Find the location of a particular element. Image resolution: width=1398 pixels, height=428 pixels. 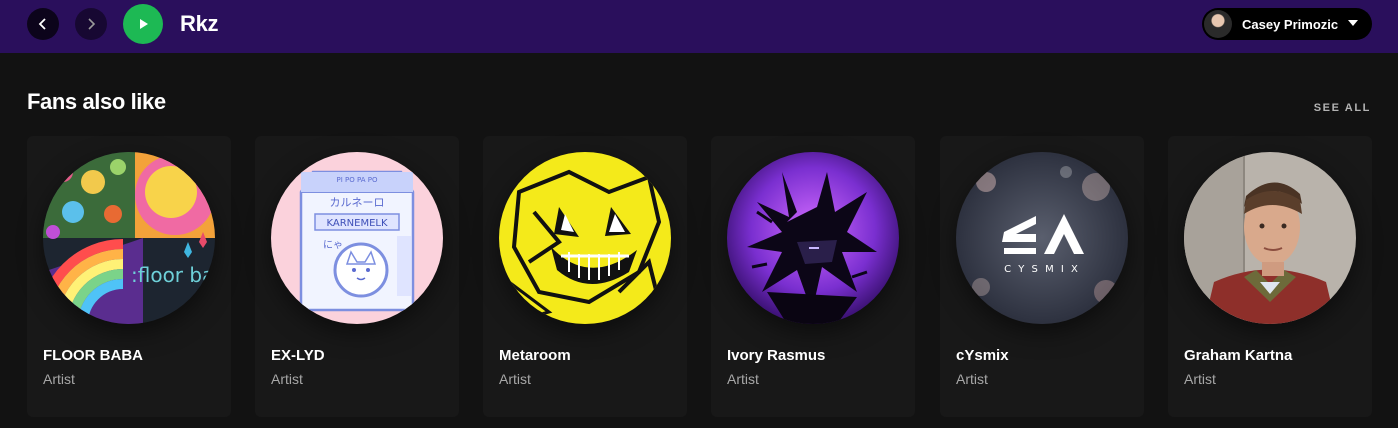

artist-name: FLOOR BABA is located at coordinates (93, 355).